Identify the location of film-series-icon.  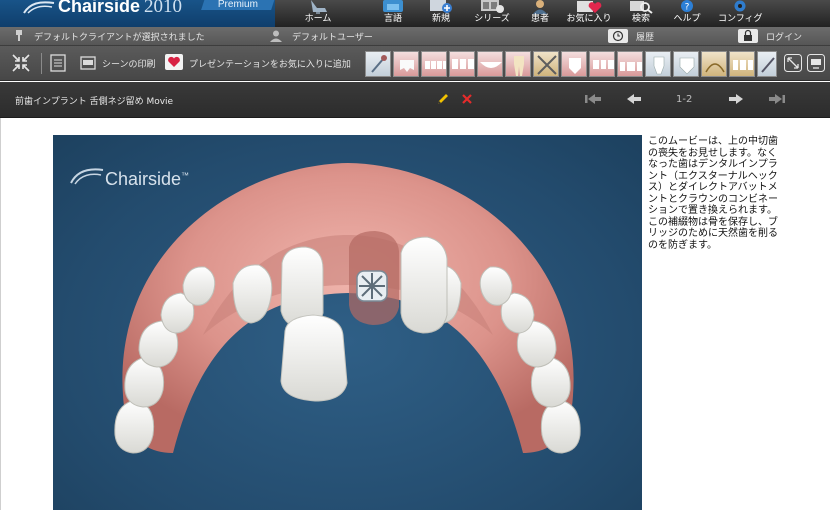
(492, 6).